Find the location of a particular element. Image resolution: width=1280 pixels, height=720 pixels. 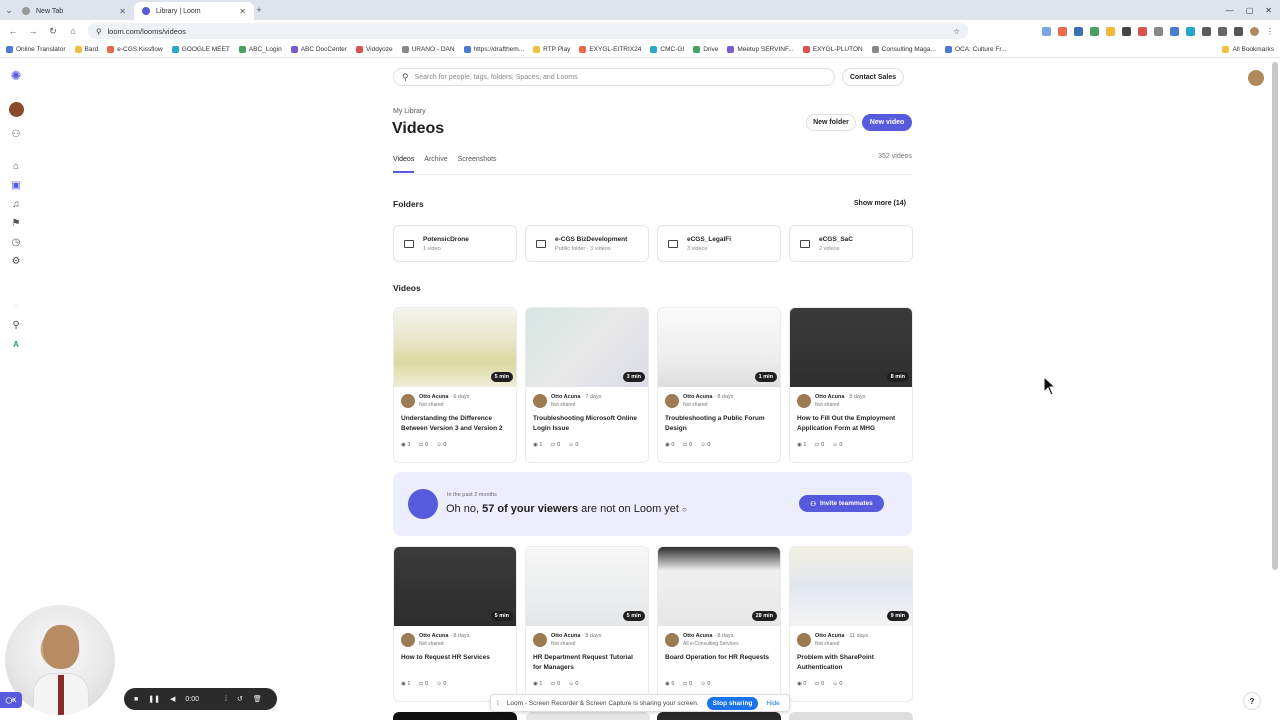

folder-card: PotensicDrone 1 video is located at coordinates (455, 243).